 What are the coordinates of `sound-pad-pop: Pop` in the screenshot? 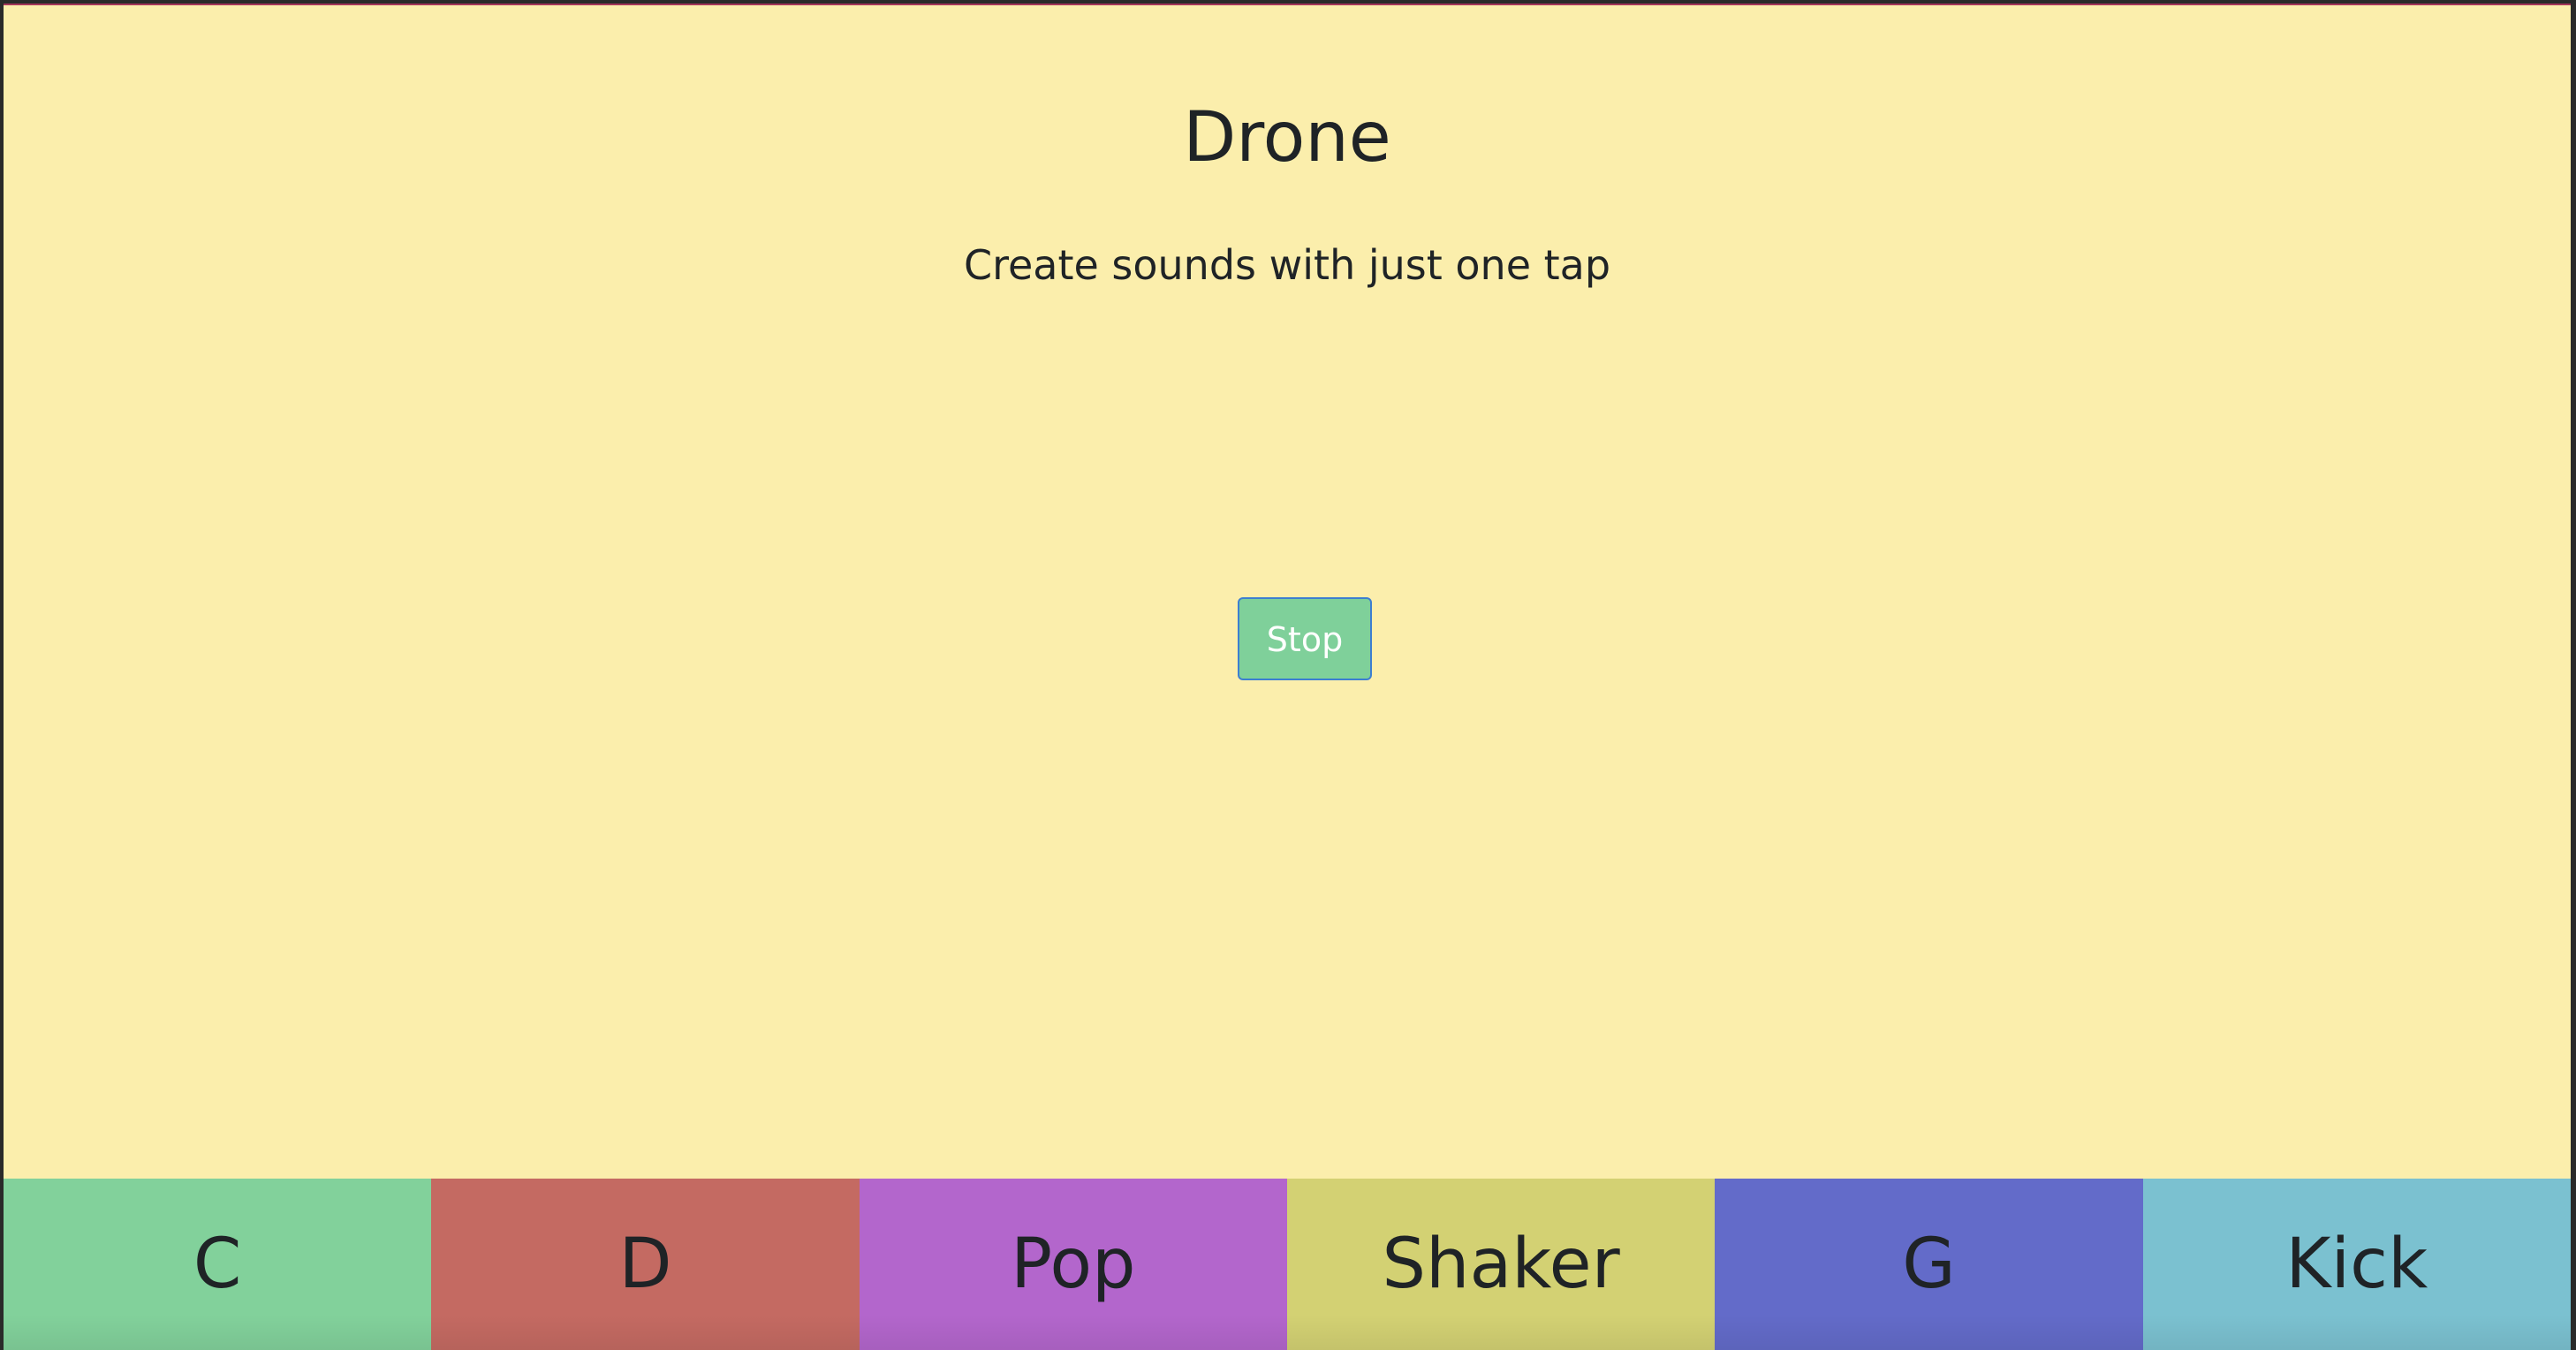 It's located at (1073, 1264).